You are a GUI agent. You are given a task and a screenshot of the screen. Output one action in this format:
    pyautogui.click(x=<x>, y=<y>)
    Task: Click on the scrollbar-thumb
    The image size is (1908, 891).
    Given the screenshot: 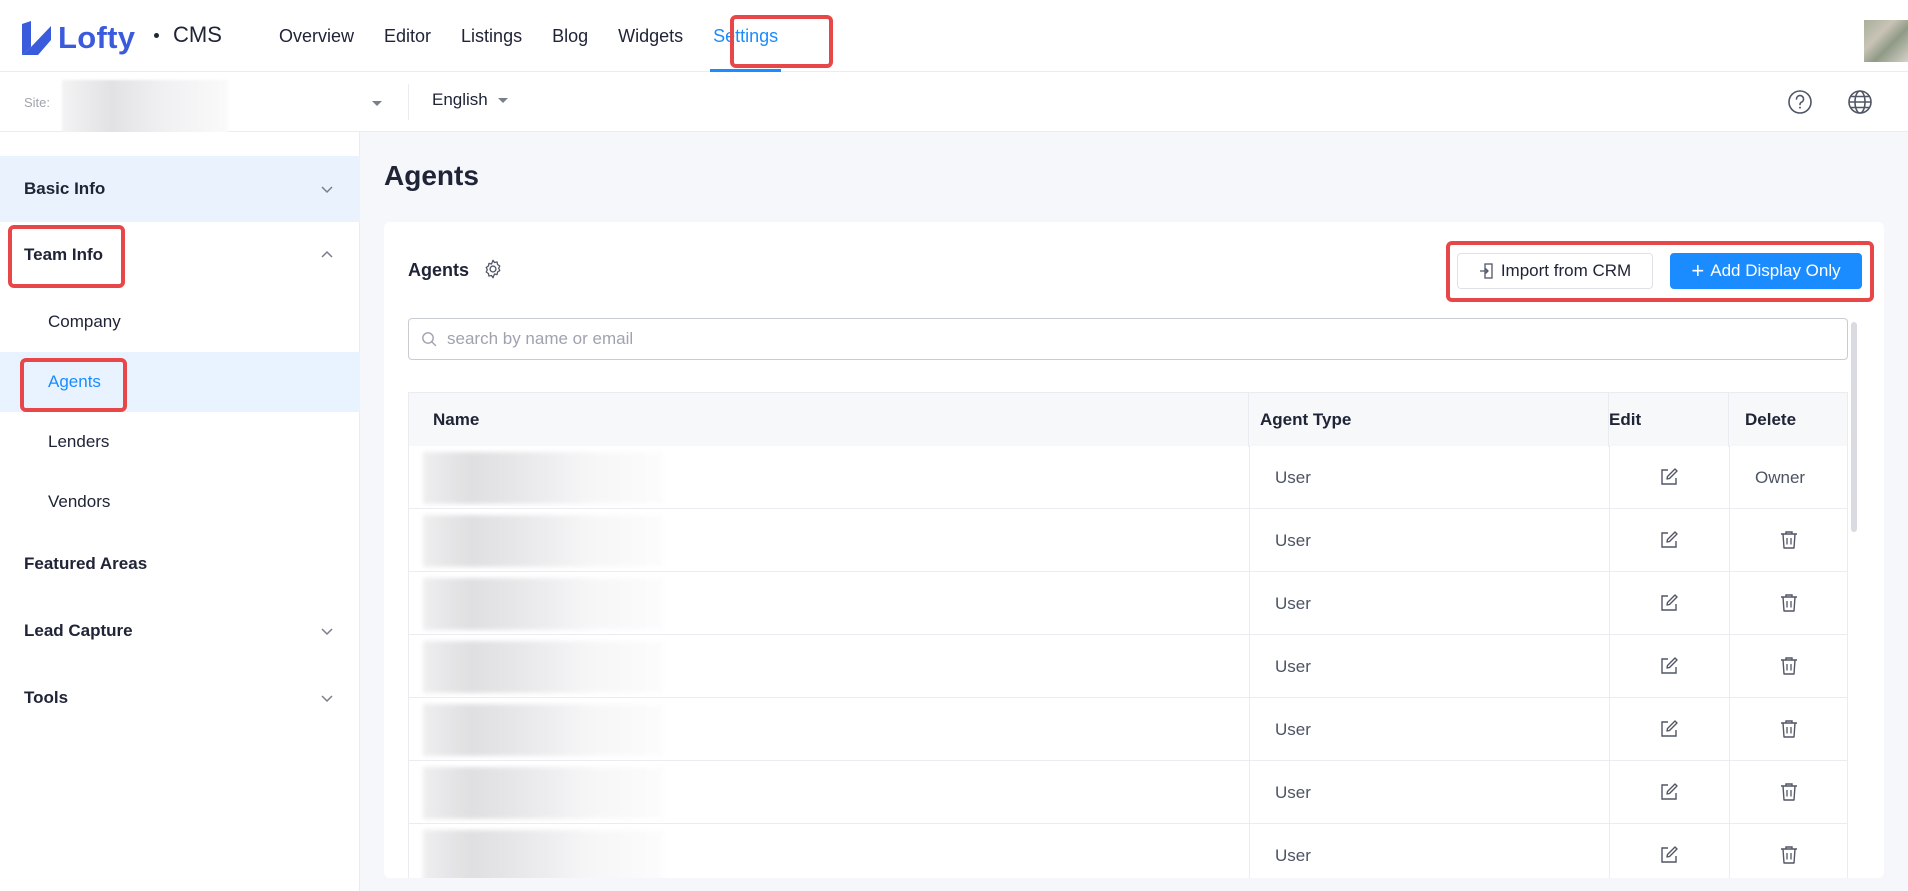 What is the action you would take?
    pyautogui.click(x=1854, y=427)
    